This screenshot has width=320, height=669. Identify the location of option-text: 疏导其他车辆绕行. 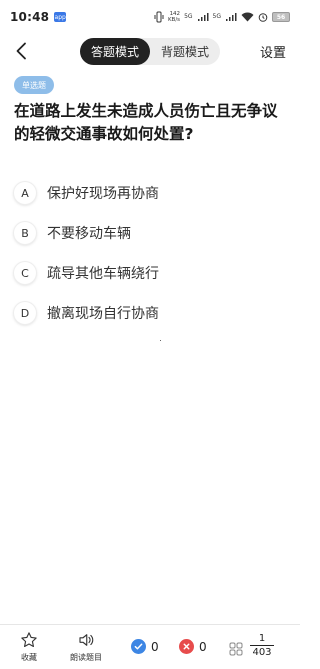
(103, 274).